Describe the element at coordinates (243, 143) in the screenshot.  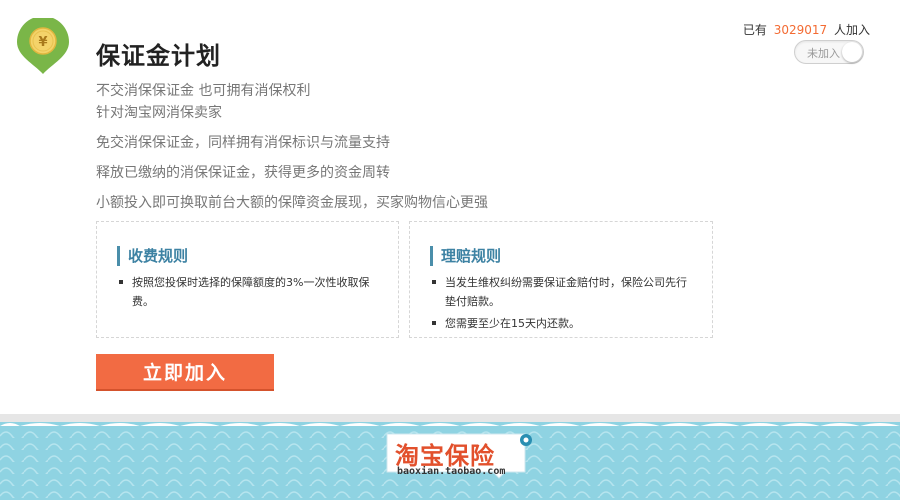
I see `description-line: 免交消保保证金，同样拥有消保标识与流量支持` at that location.